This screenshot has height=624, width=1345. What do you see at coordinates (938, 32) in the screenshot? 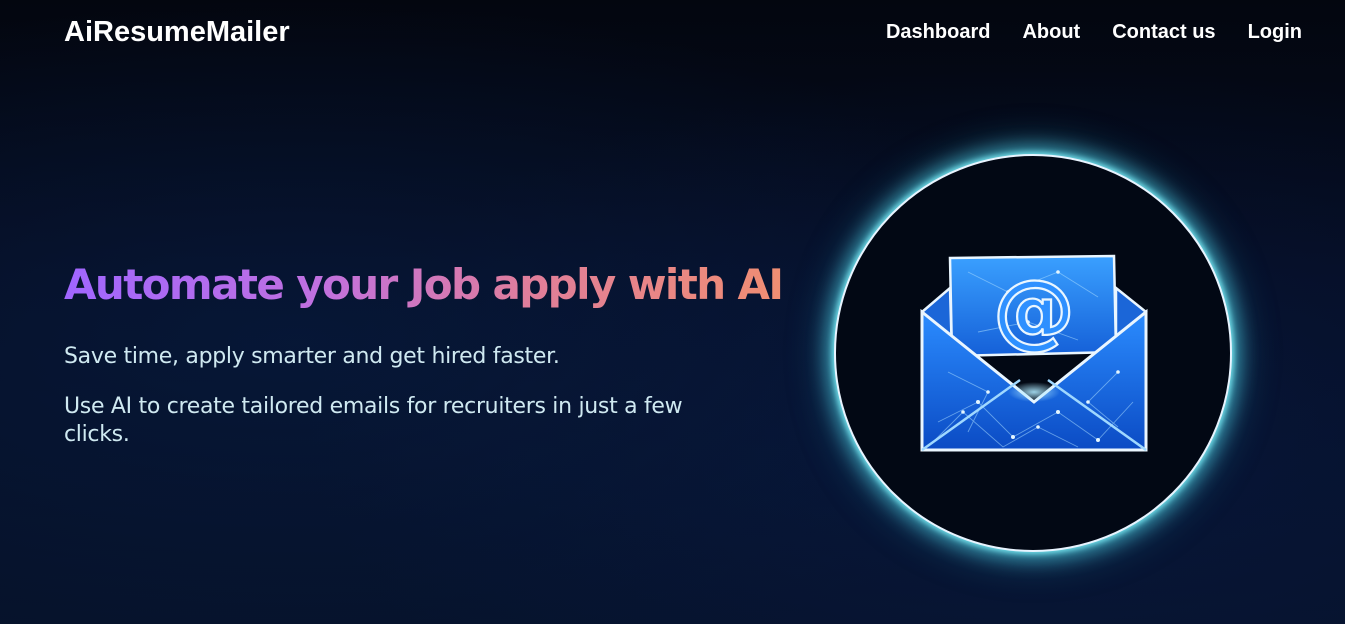
I see `nav-link-dashboard: Dashboard` at bounding box center [938, 32].